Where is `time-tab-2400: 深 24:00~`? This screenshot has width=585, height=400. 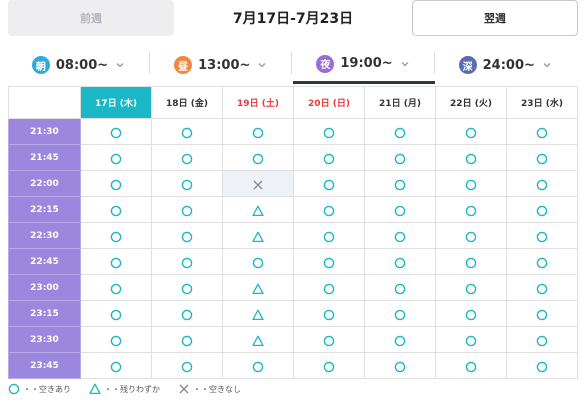
time-tab-2400: 深 24:00~ is located at coordinates (506, 65).